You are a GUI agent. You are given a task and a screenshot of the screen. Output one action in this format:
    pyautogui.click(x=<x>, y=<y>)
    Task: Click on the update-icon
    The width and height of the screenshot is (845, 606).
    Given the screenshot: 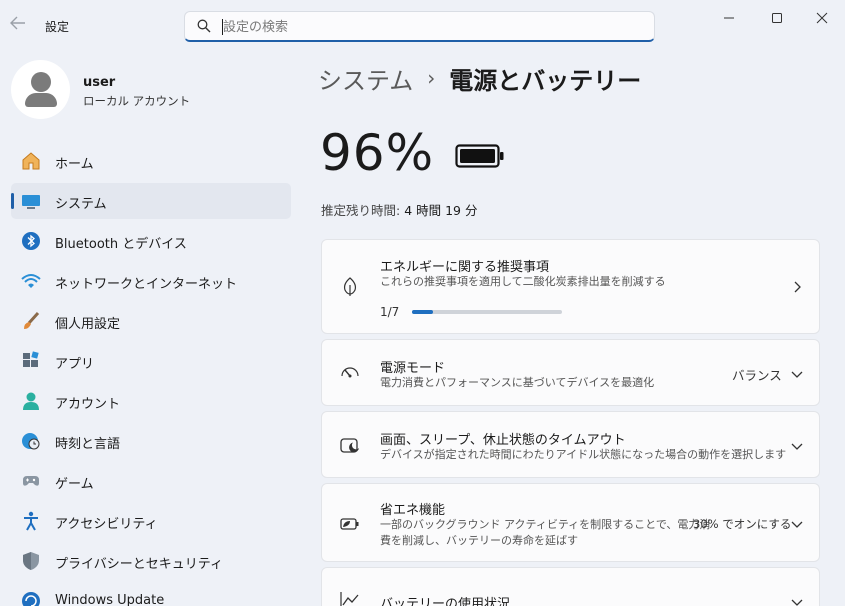 What is the action you would take?
    pyautogui.click(x=31, y=598)
    